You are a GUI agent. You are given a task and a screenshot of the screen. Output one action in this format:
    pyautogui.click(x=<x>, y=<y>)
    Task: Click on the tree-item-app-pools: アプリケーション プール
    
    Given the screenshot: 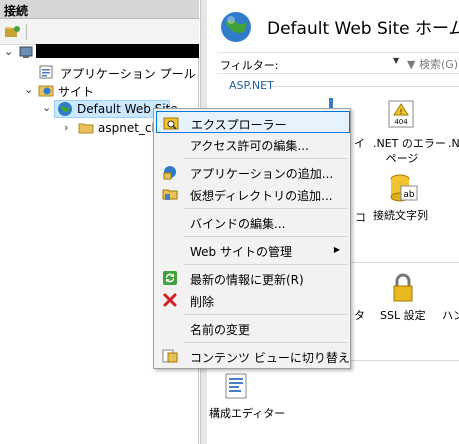 What is the action you would take?
    pyautogui.click(x=99, y=73)
    